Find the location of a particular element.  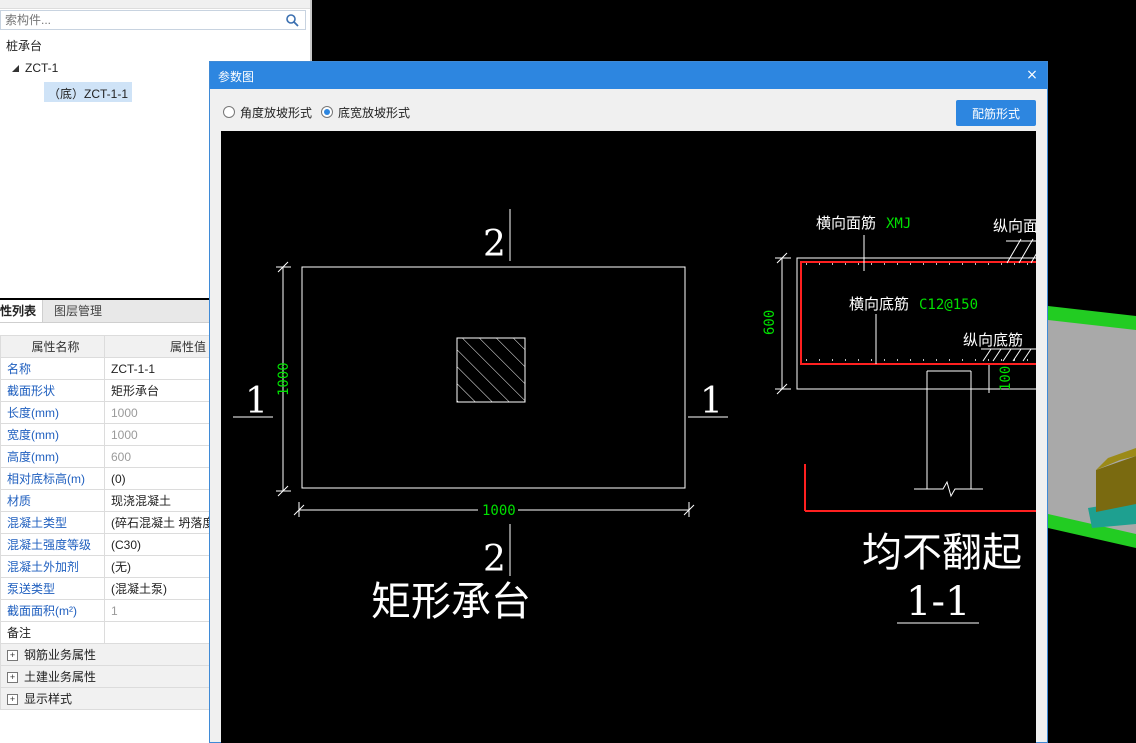

label-top-bar: 横向面筋 is located at coordinates (846, 223).